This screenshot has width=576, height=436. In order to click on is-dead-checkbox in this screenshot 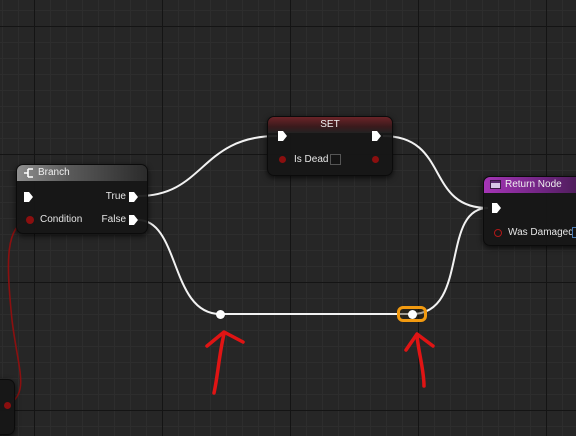, I will do `click(335, 159)`.